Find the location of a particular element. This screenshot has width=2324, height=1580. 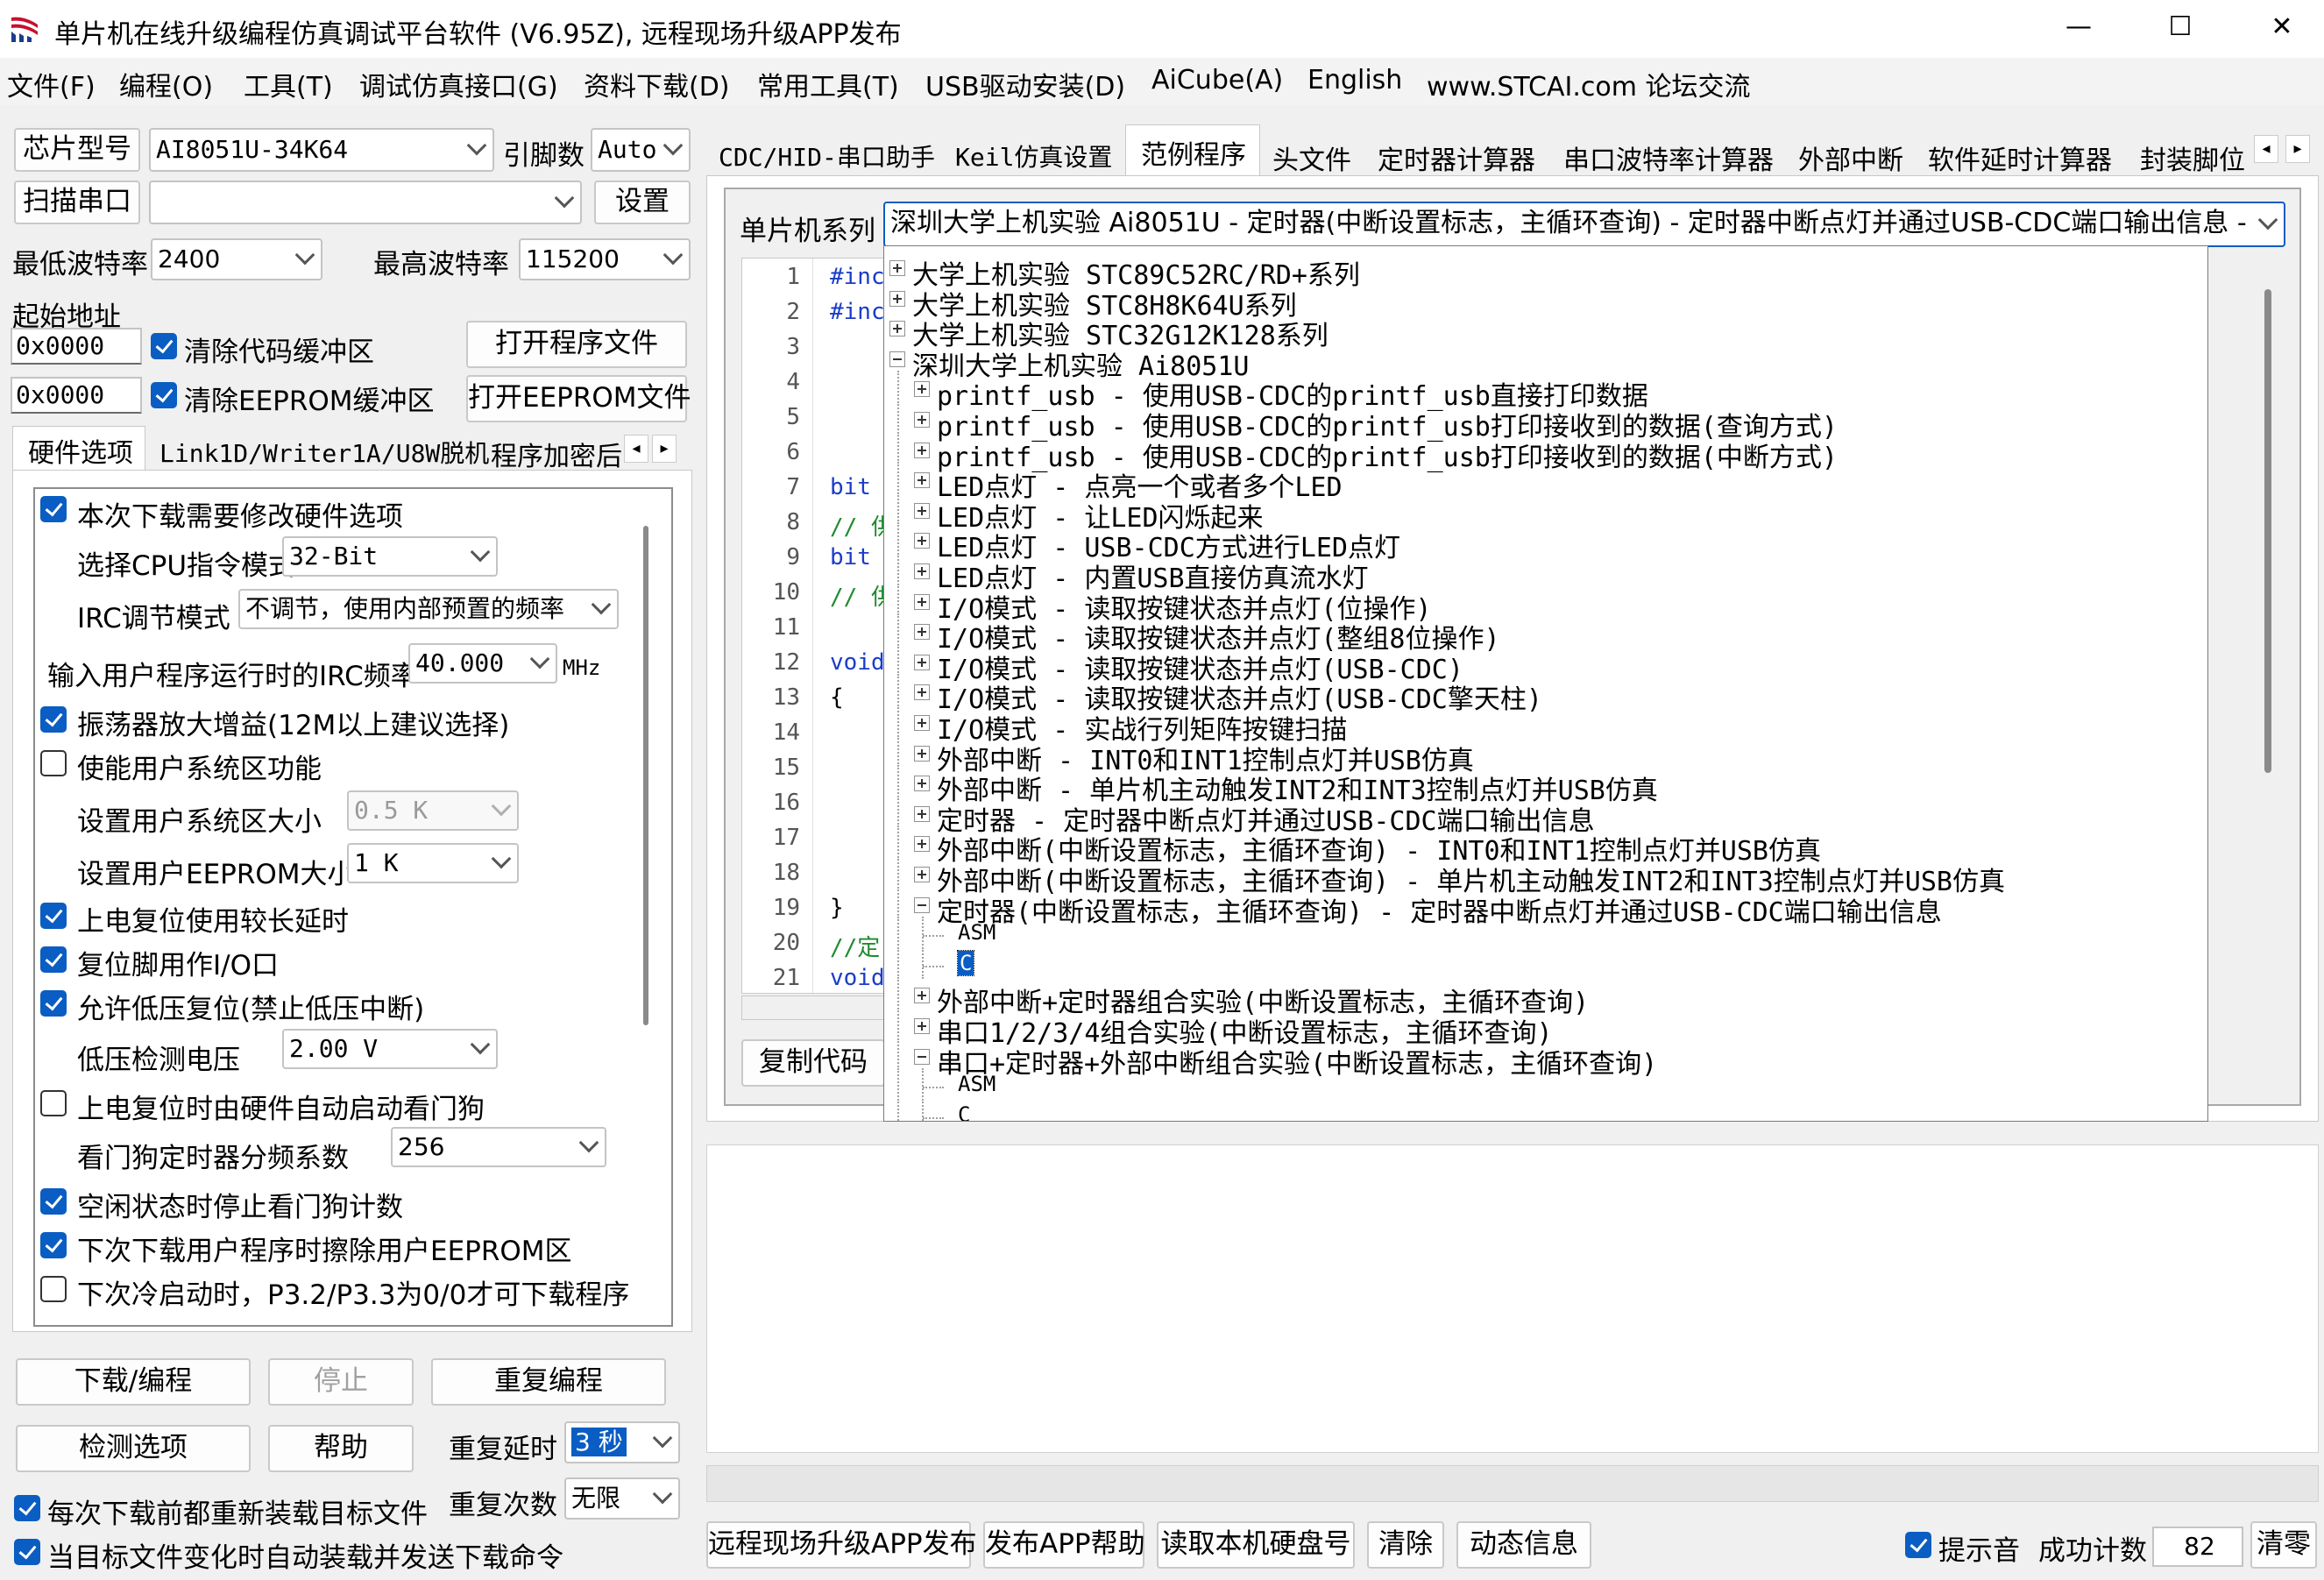

menu-english: English is located at coordinates (1354, 81).